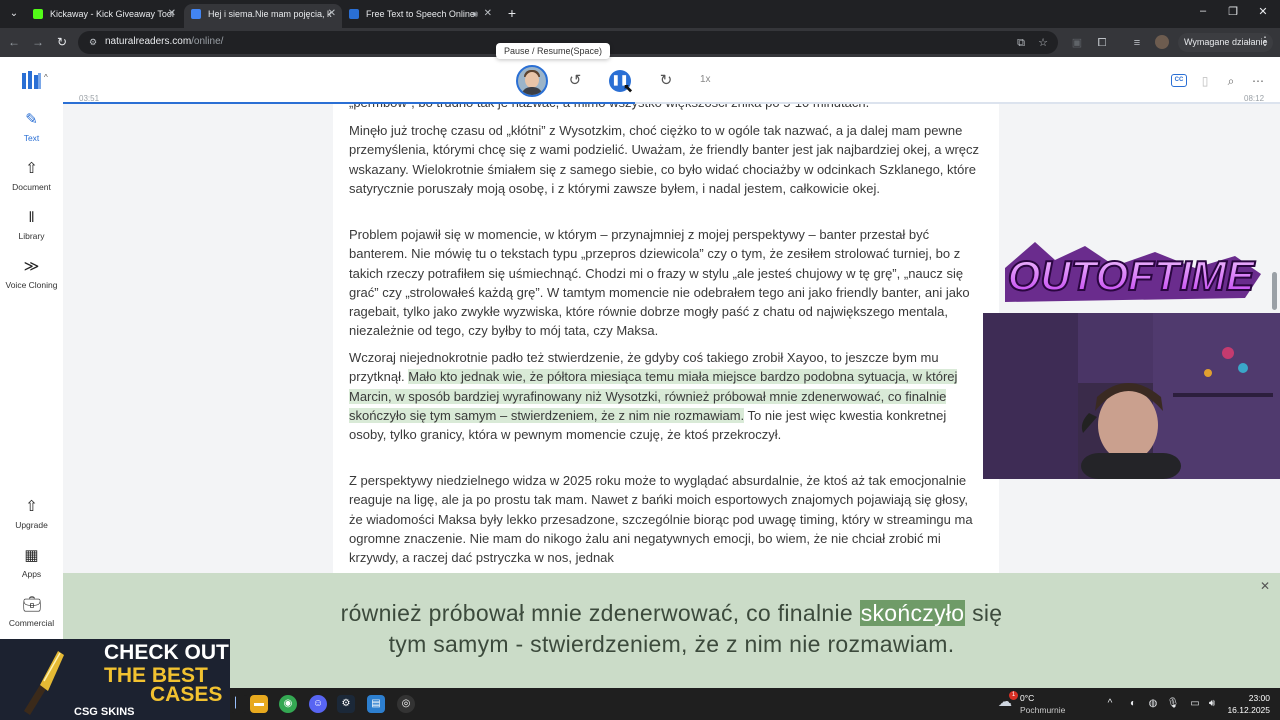  I want to click on obs-icon: ◎, so click(406, 704).